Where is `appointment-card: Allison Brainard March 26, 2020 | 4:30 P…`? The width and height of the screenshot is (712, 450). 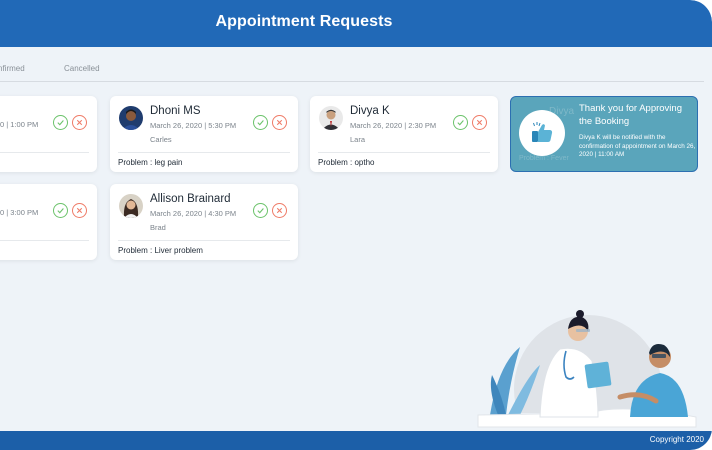
appointment-card: Allison Brainard March 26, 2020 | 4:30 P… is located at coordinates (204, 222).